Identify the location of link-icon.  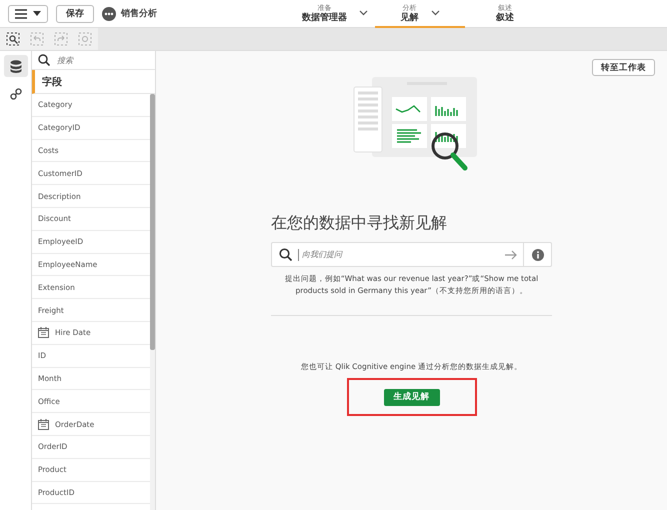
(16, 94).